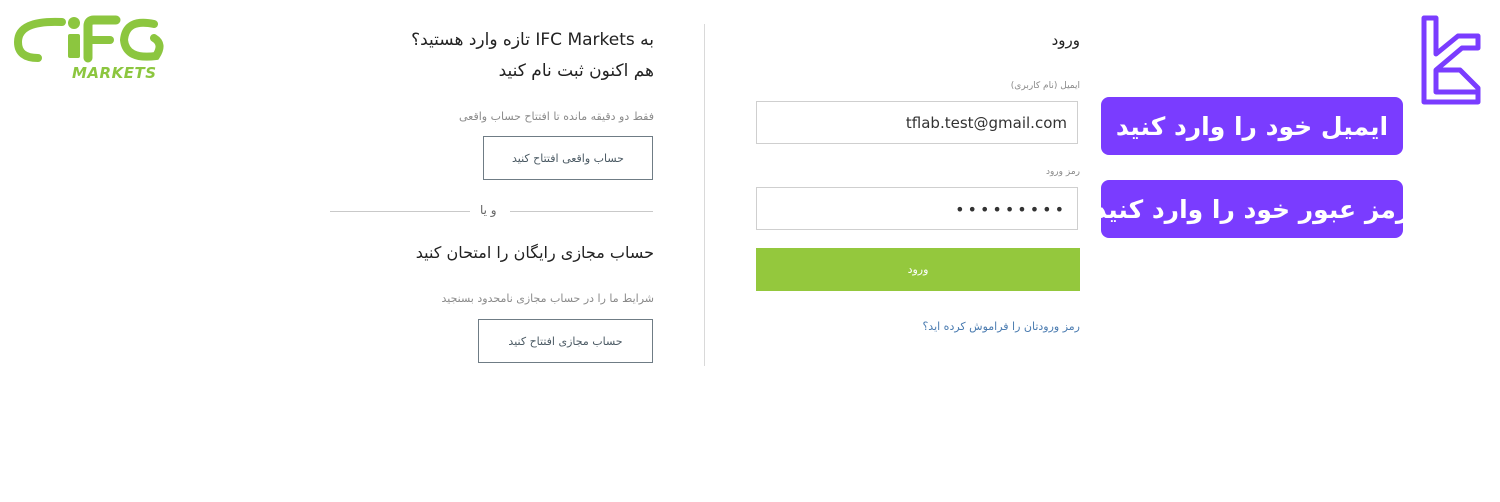 This screenshot has width=1500, height=502. I want to click on logo-markets-text: MARKETS, so click(114, 73).